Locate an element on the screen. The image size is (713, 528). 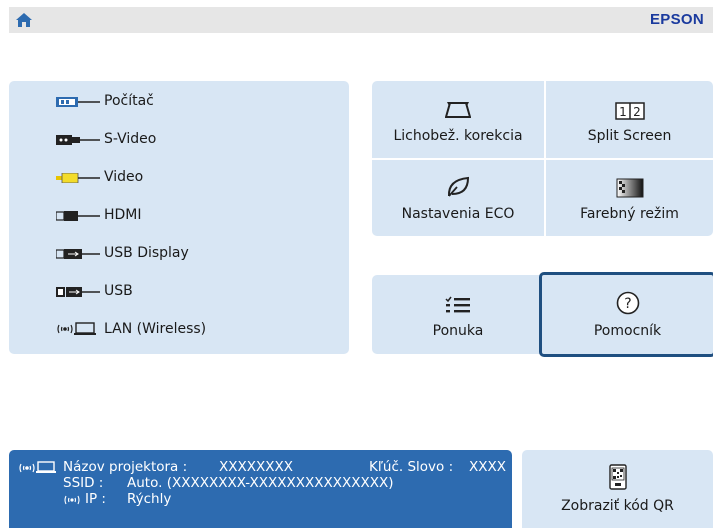
computer-port-icon is located at coordinates (78, 102).